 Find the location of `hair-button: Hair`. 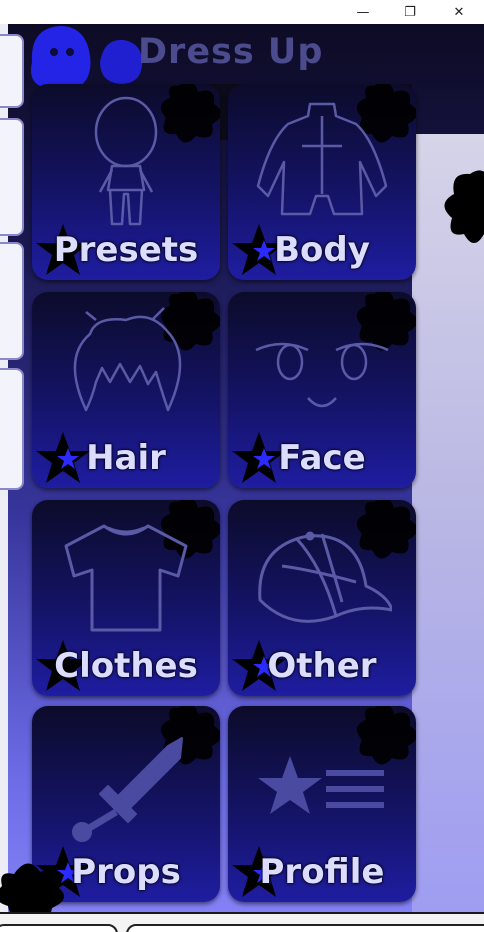

hair-button: Hair is located at coordinates (126, 390).